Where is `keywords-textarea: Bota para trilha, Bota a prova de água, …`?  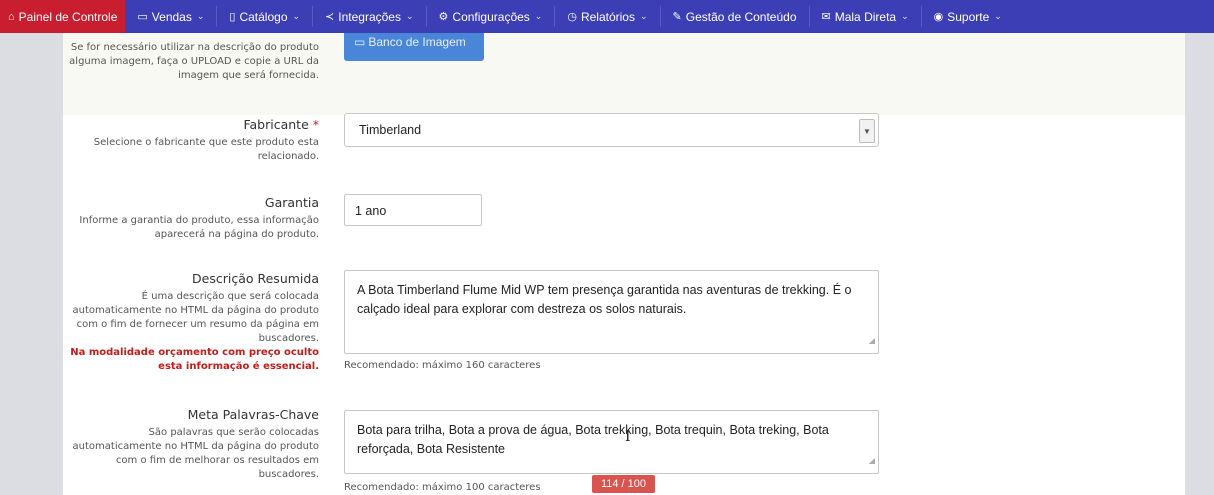
keywords-textarea: Bota para trilha, Bota a prova de água, … is located at coordinates (611, 442).